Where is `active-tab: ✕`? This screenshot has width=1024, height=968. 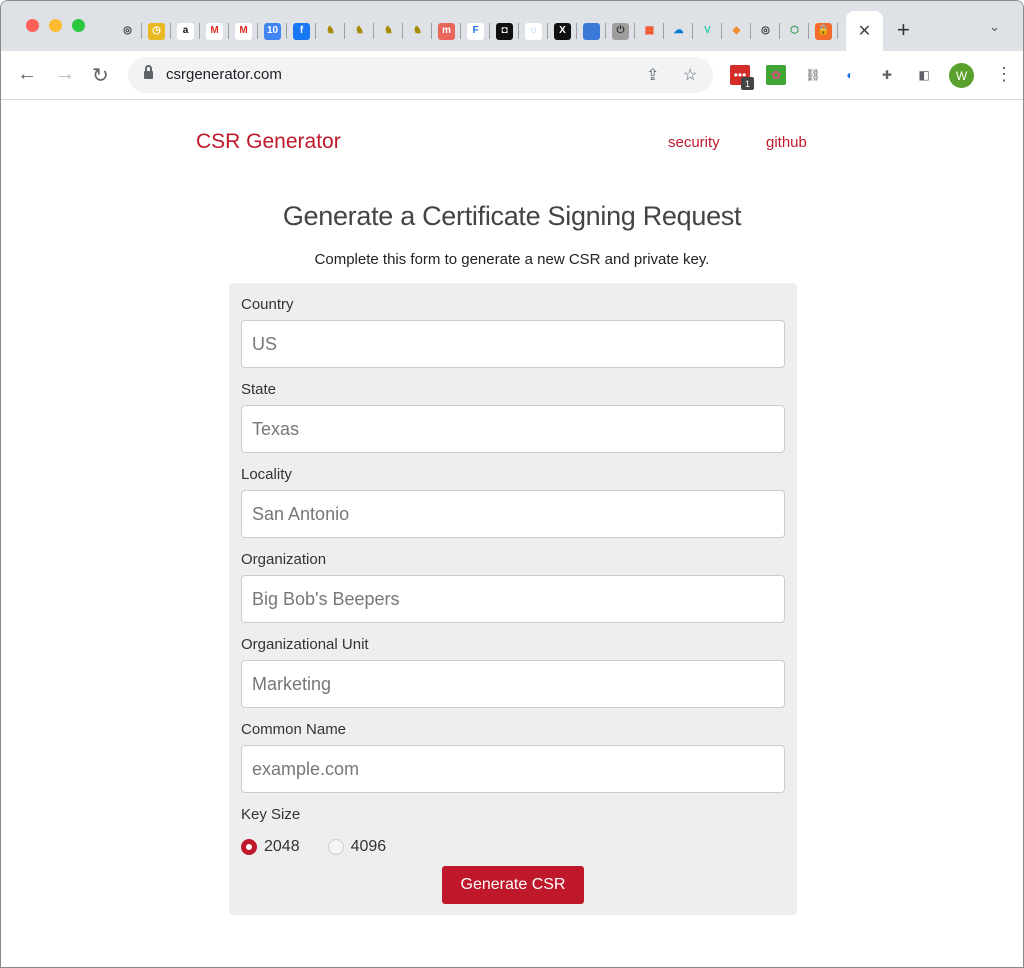
active-tab: ✕ is located at coordinates (864, 31).